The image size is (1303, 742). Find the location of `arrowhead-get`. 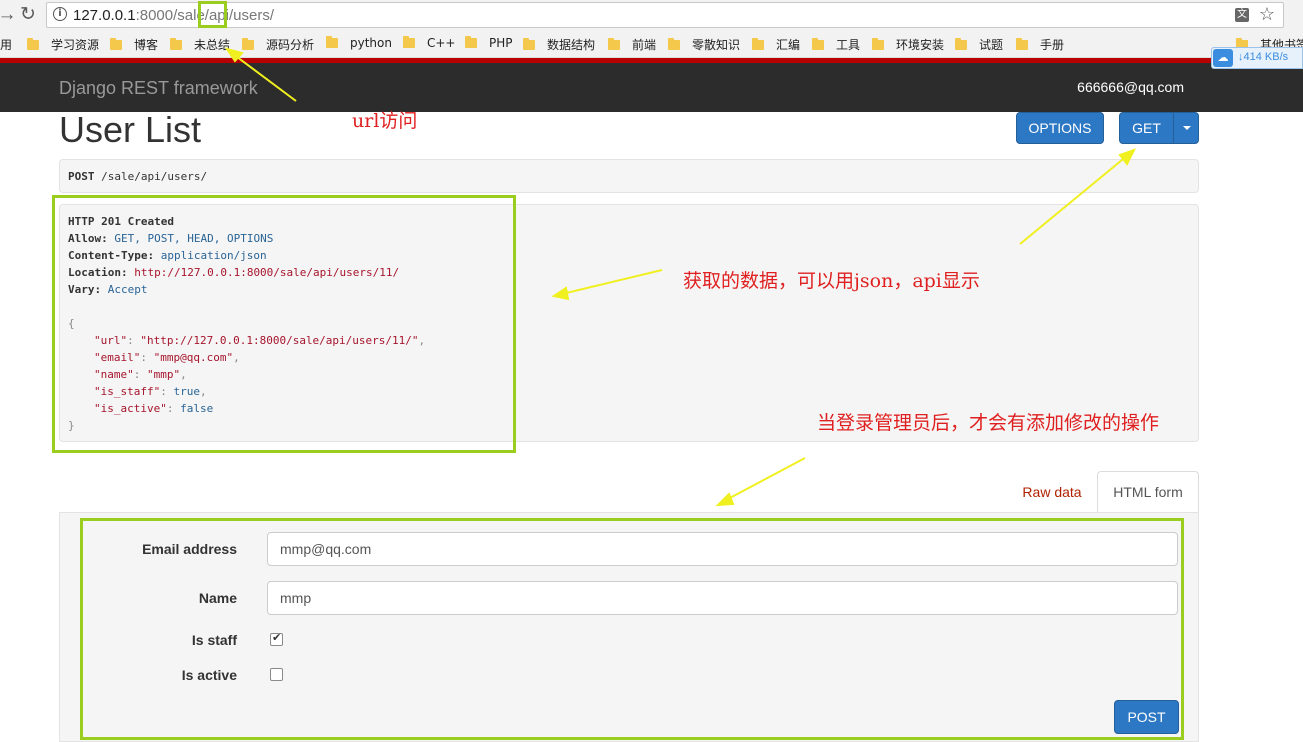

arrowhead-get is located at coordinates (1127, 157).